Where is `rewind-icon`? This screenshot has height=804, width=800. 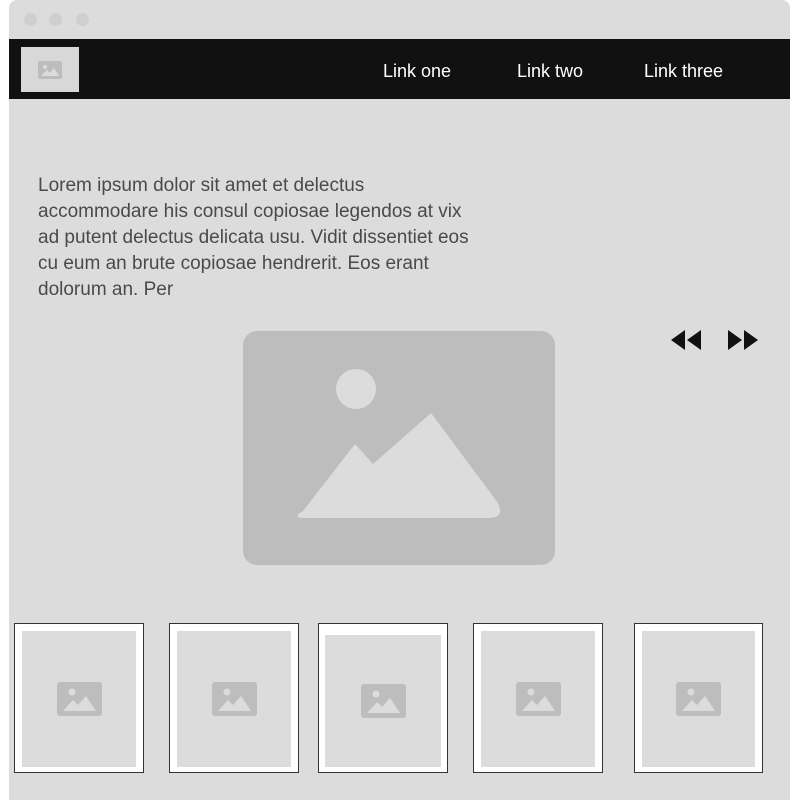 rewind-icon is located at coordinates (686, 340).